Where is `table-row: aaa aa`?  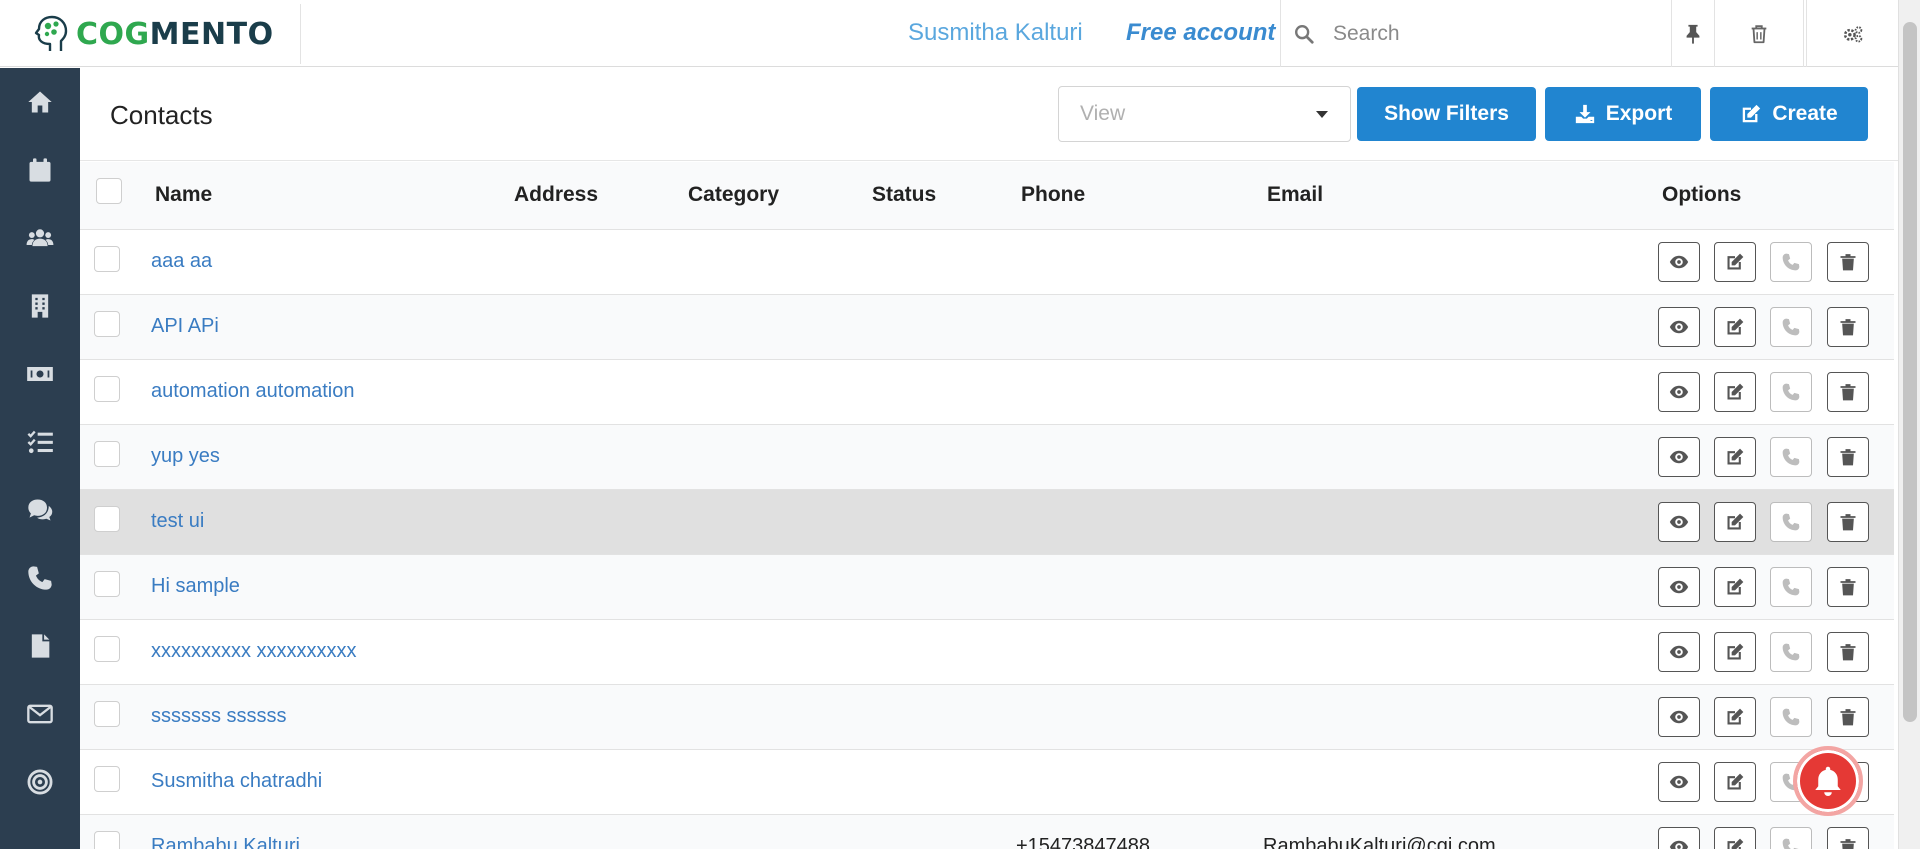 table-row: aaa aa is located at coordinates (987, 262).